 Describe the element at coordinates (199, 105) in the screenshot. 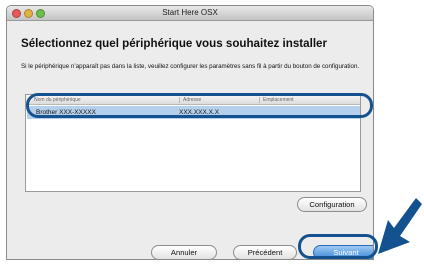

I see `device-row-highlight` at that location.